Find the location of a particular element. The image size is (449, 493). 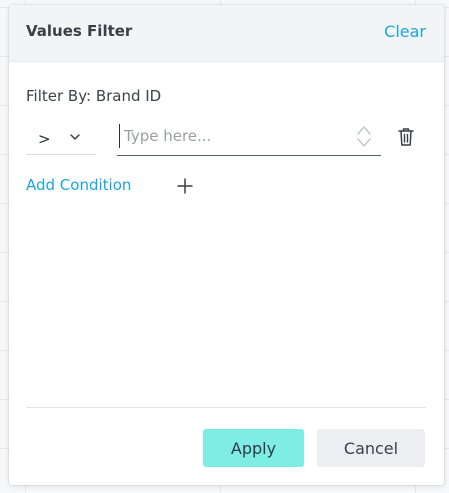

operator-value: > is located at coordinates (44, 139).